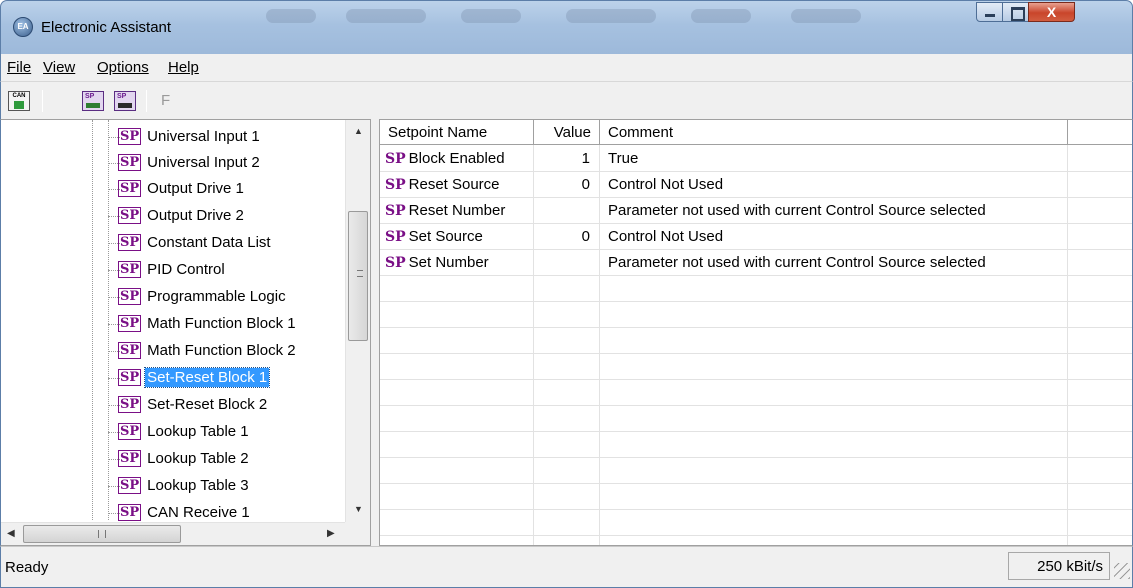  Describe the element at coordinates (19, 67) in the screenshot. I see `menu-file: File` at that location.